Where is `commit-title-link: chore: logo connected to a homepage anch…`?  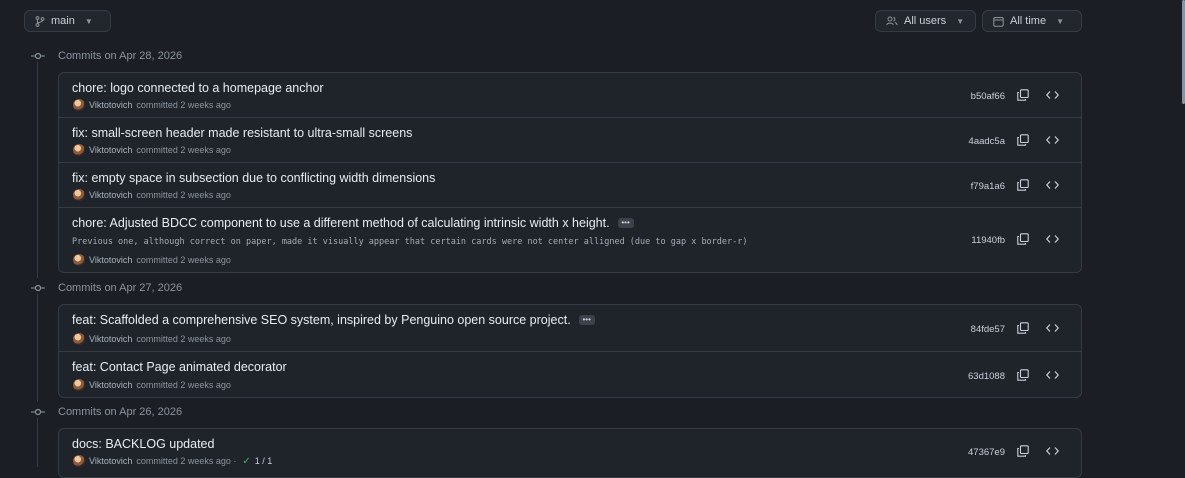 commit-title-link: chore: logo connected to a homepage anch… is located at coordinates (198, 88).